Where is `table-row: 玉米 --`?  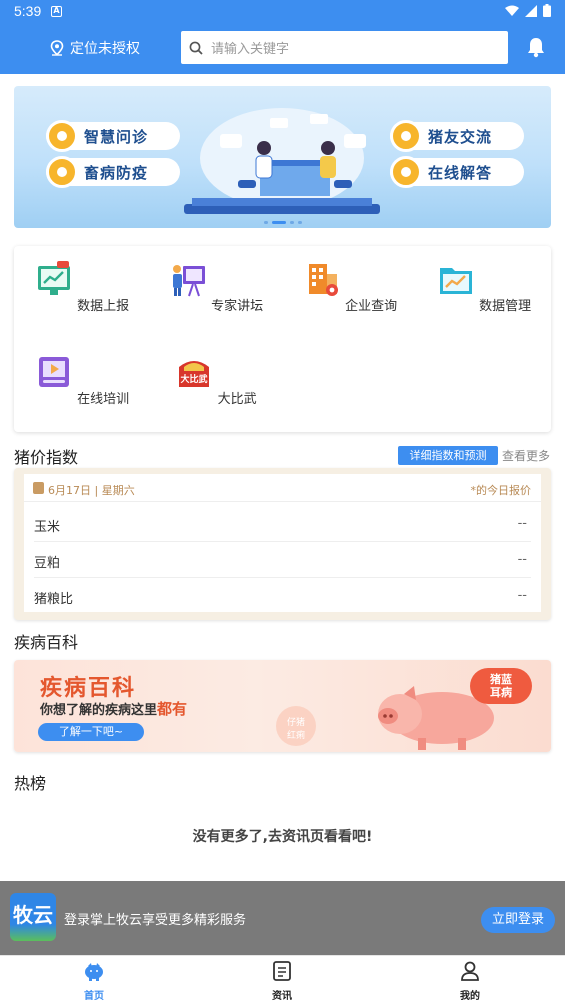 table-row: 玉米 -- is located at coordinates (282, 524).